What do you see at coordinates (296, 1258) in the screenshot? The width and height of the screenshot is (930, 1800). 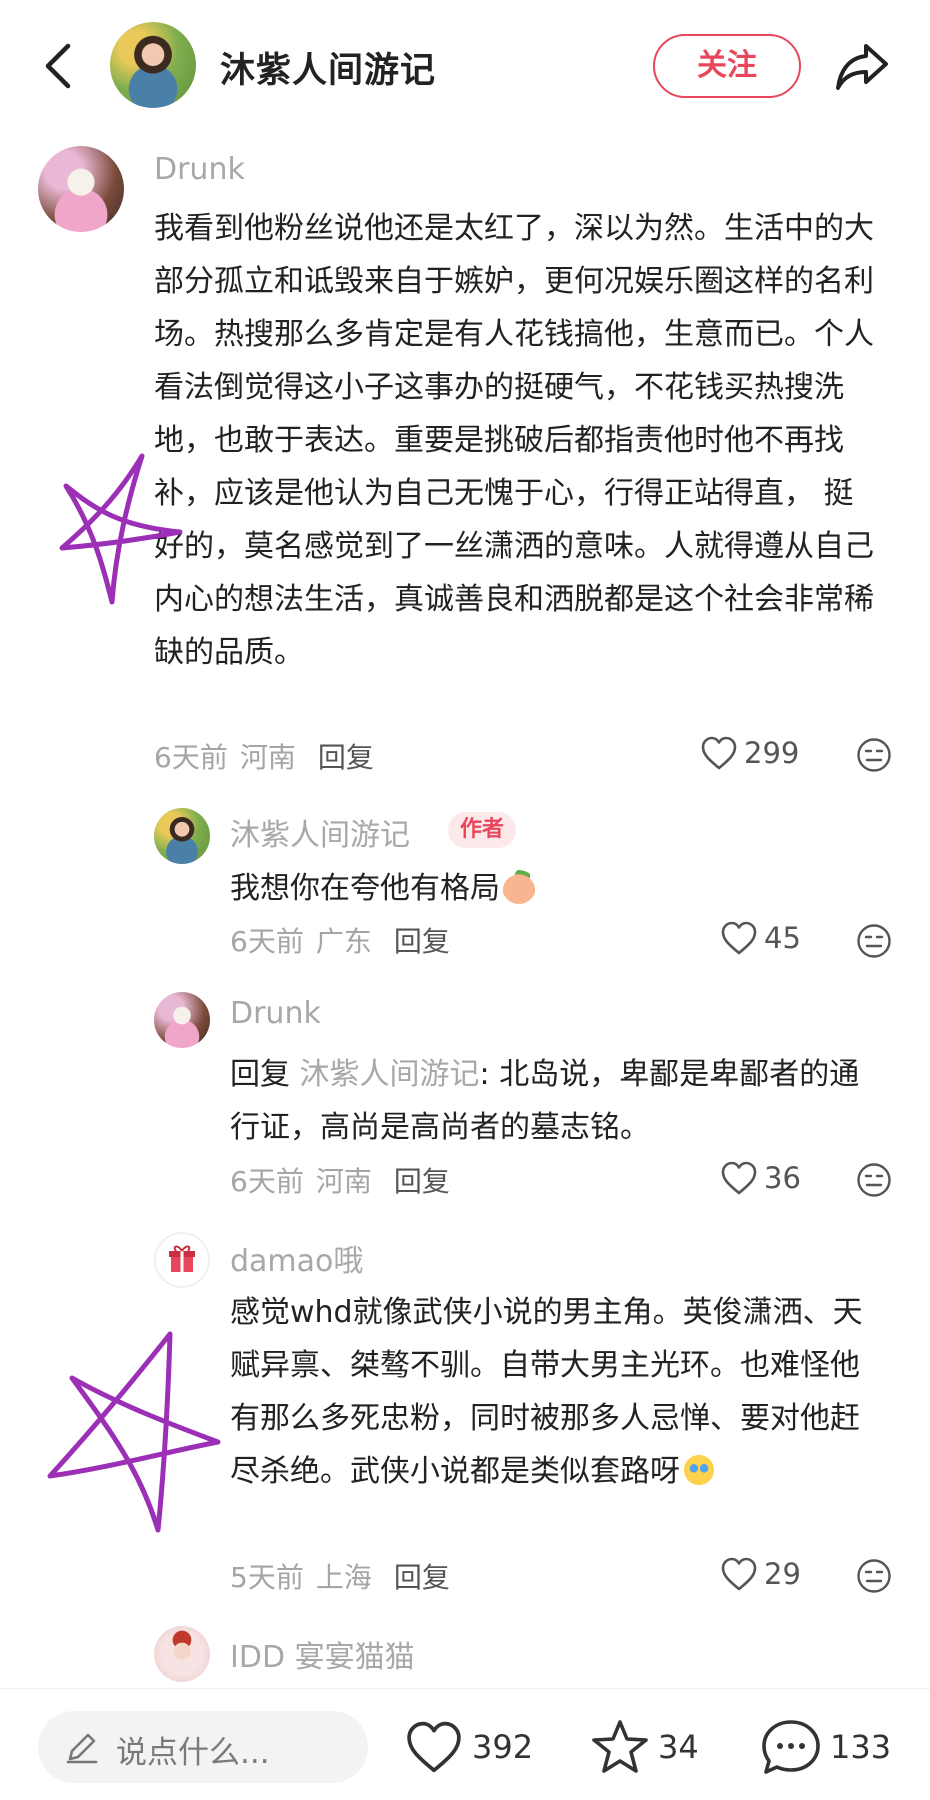 I see `comment-username: damao哦` at bounding box center [296, 1258].